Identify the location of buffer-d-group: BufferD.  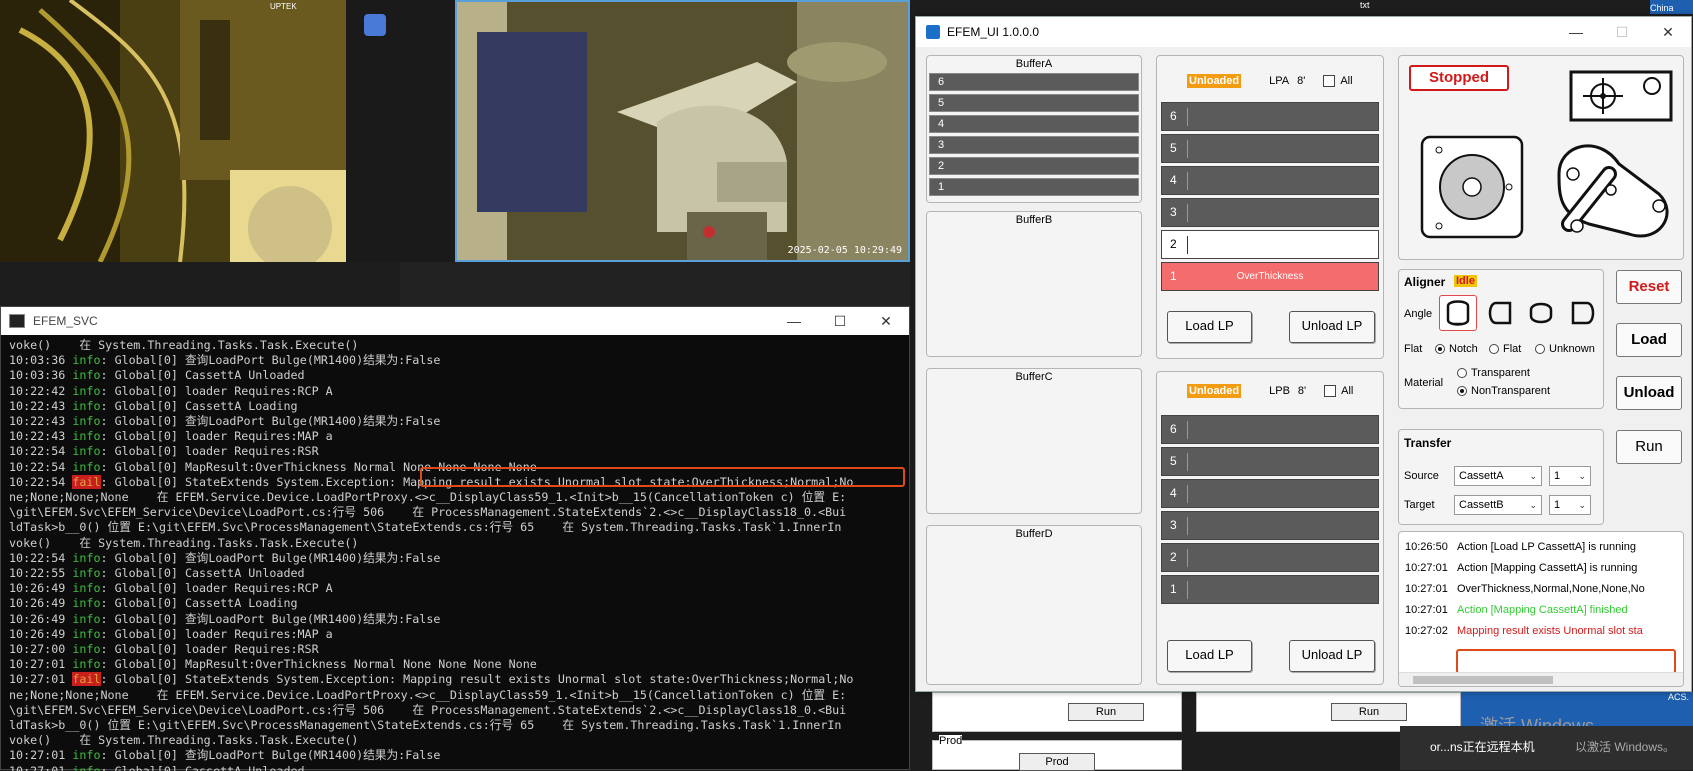
(1034, 605).